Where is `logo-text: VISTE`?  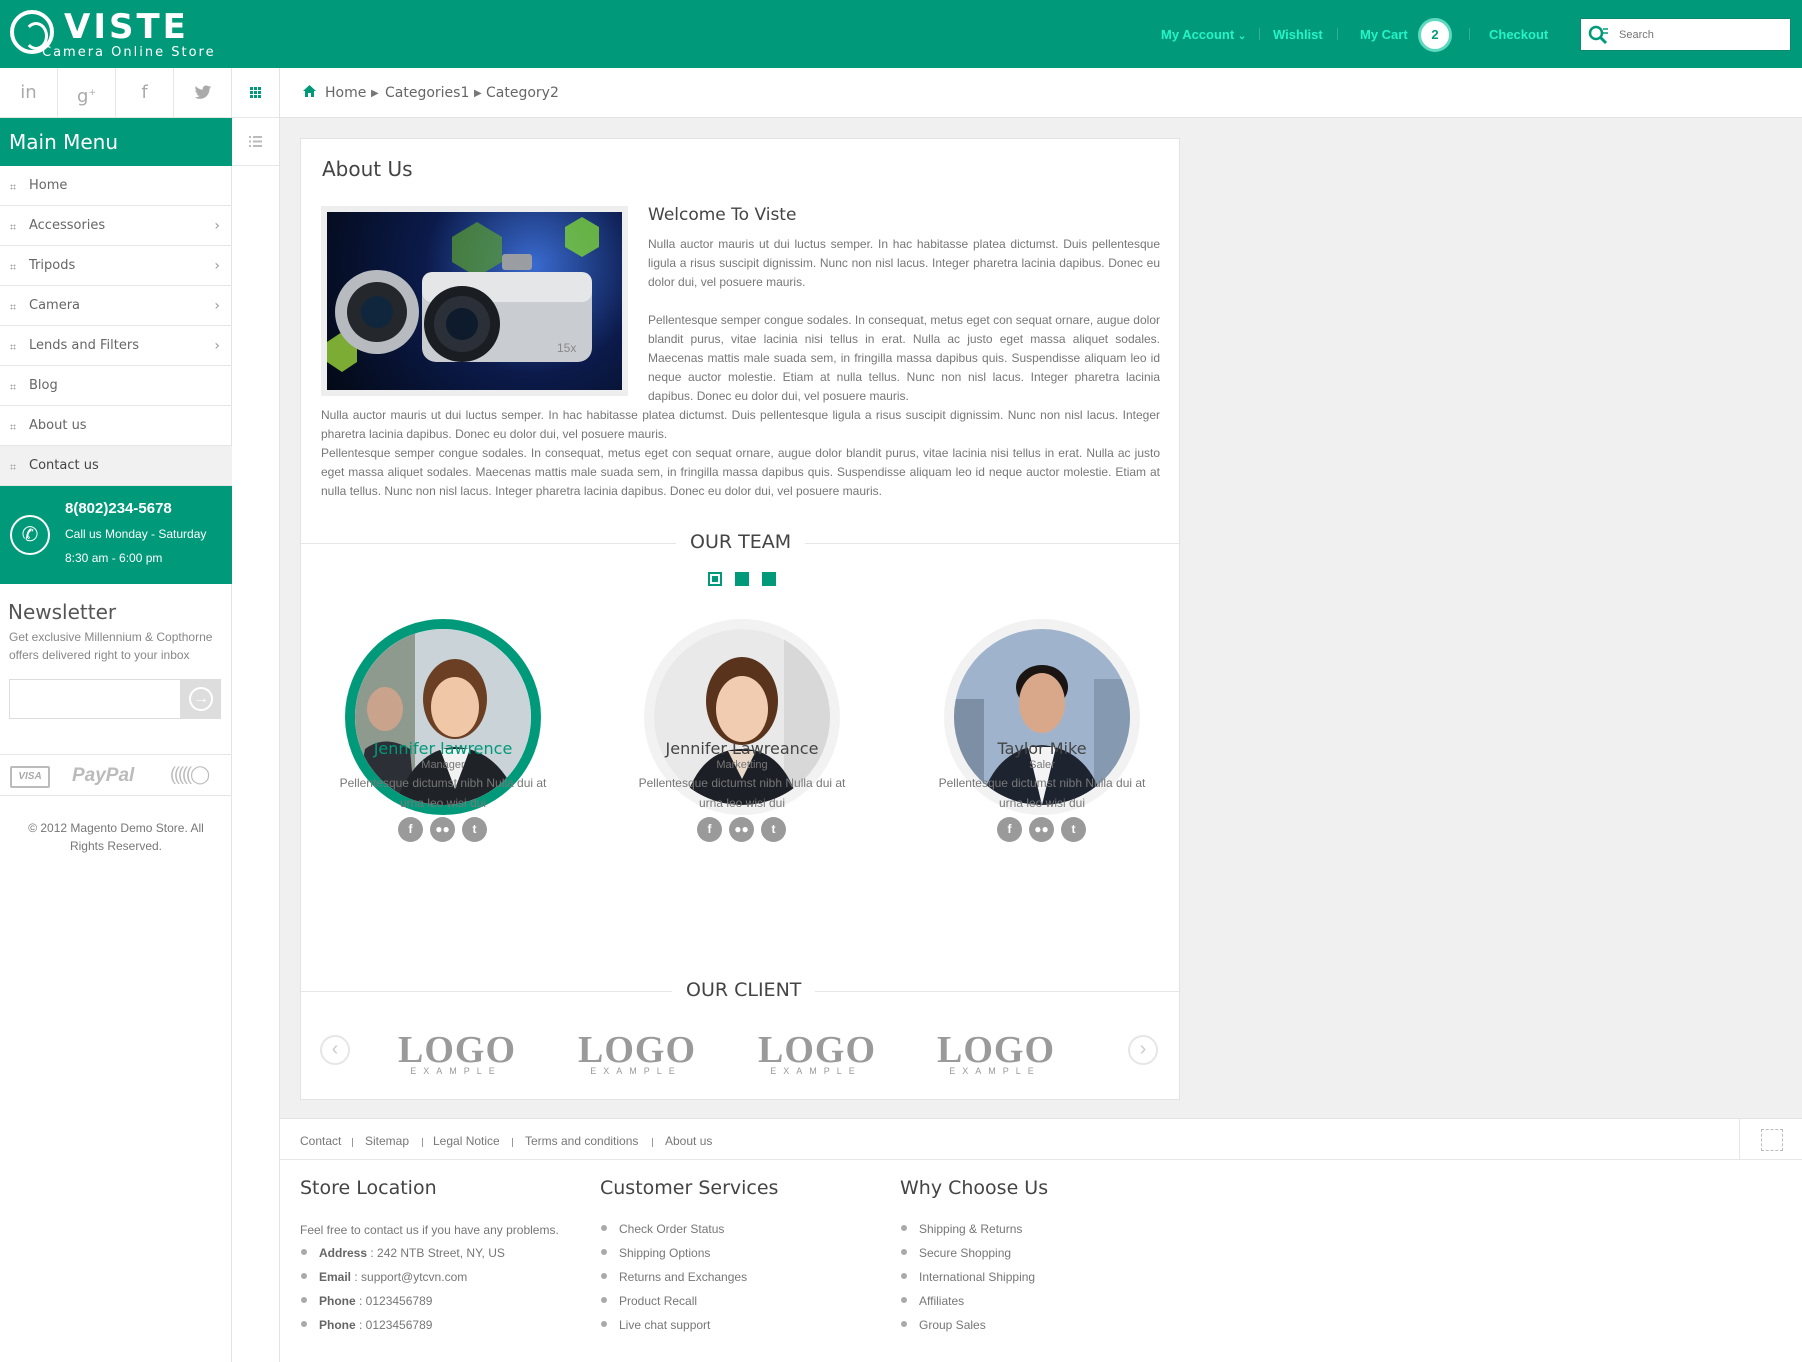 logo-text: VISTE is located at coordinates (126, 27).